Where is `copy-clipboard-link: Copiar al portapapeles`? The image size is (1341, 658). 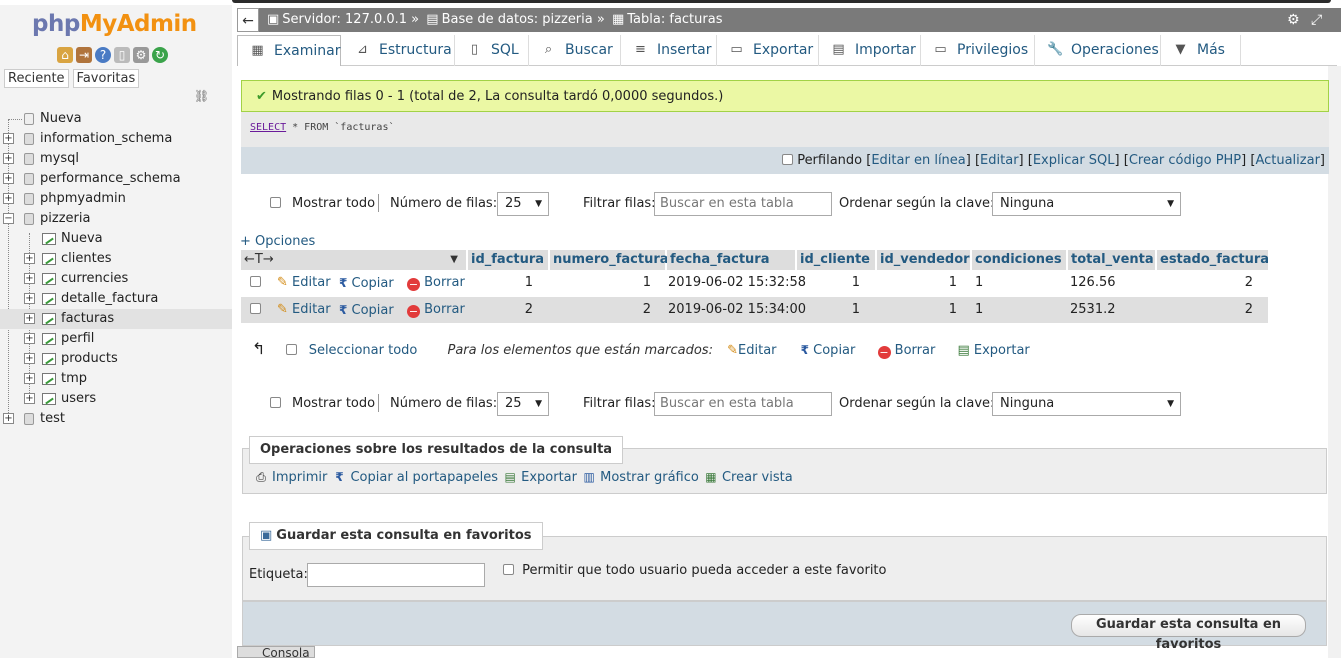 copy-clipboard-link: Copiar al portapapeles is located at coordinates (424, 477).